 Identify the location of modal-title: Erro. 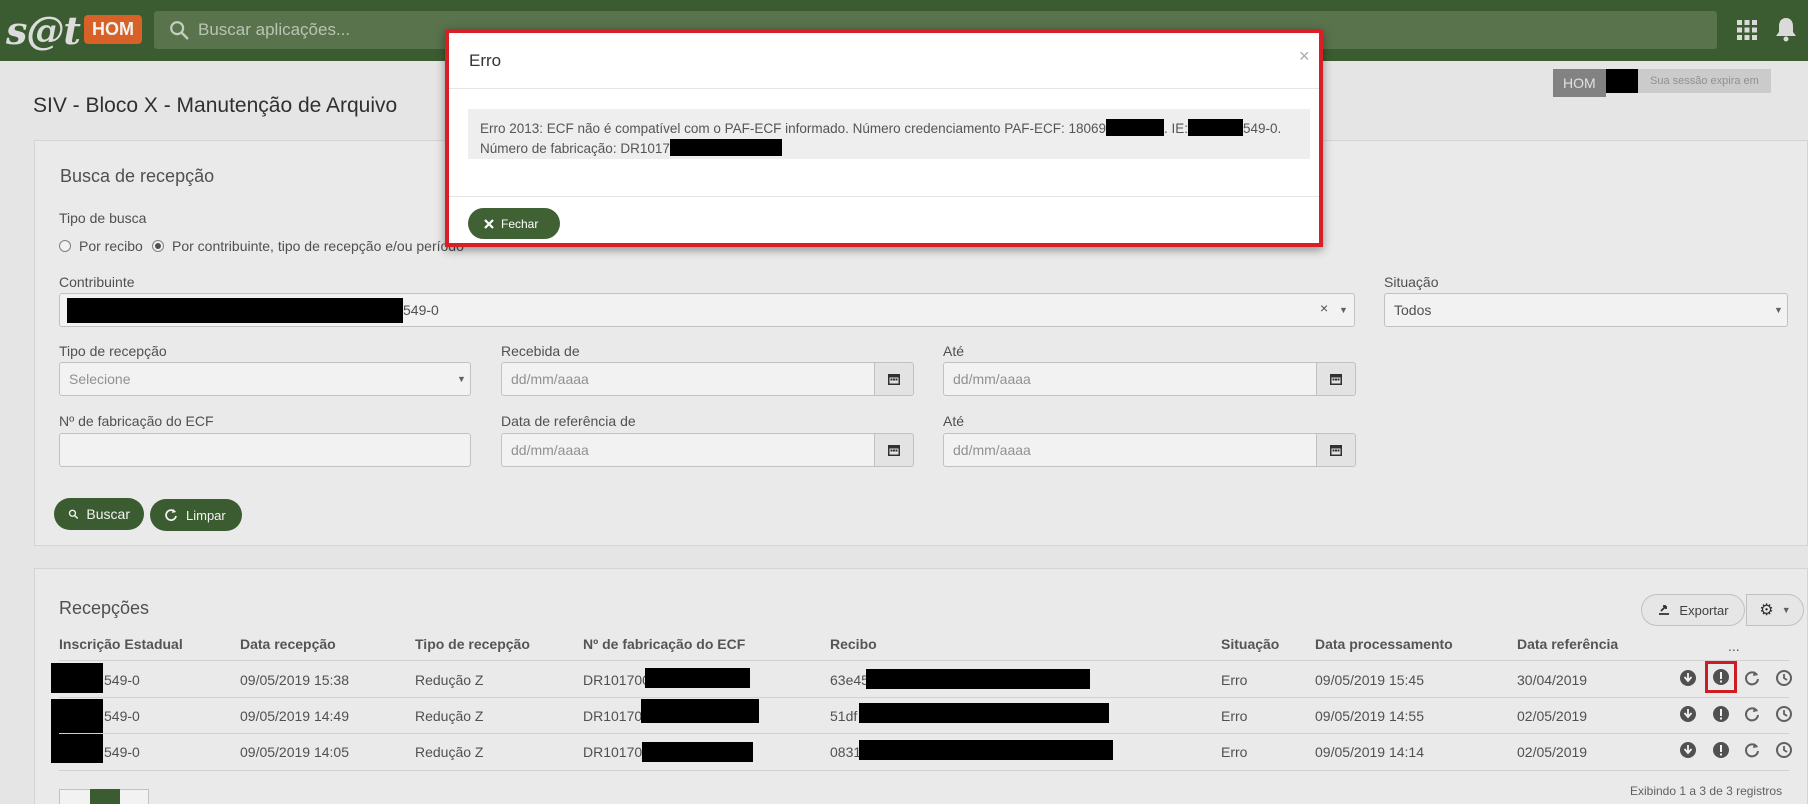
(485, 60).